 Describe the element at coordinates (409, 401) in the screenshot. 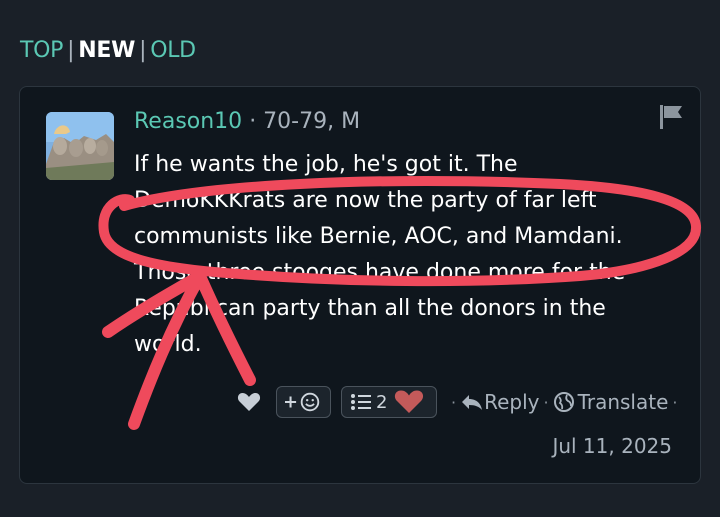

I see `red-heart-icon` at that location.